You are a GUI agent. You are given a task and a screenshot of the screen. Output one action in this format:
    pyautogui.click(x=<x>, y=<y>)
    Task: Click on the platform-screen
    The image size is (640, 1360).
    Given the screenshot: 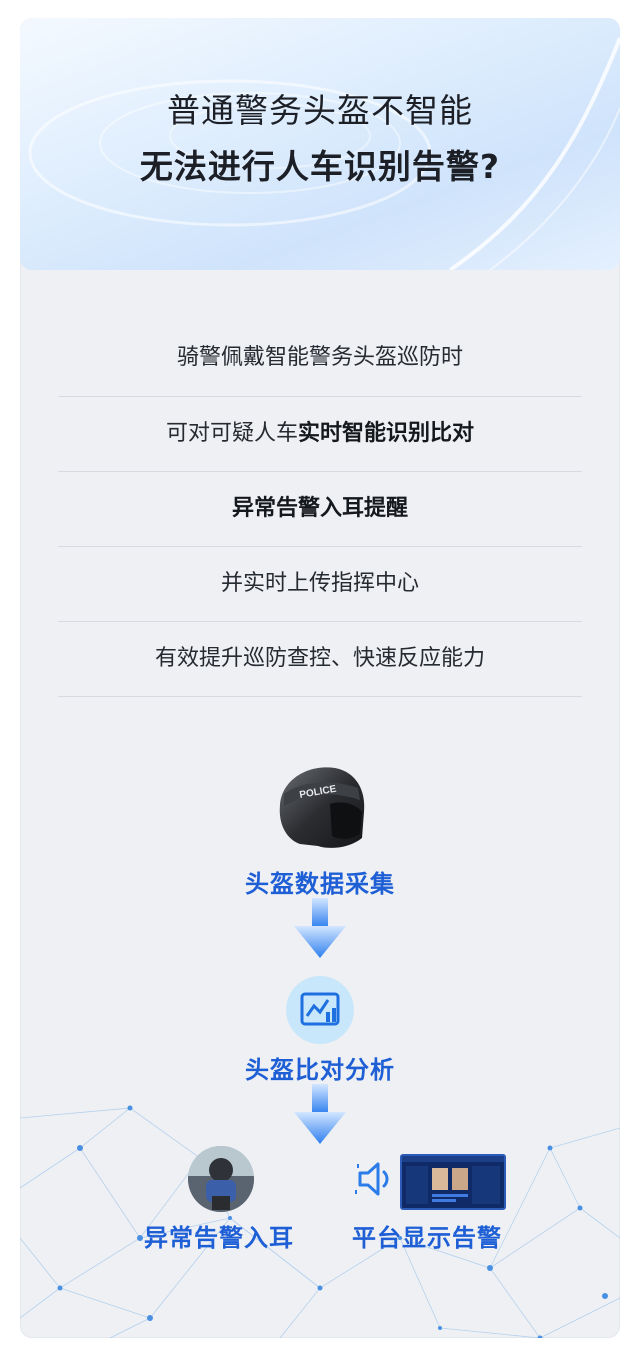 What is the action you would take?
    pyautogui.click(x=453, y=1182)
    